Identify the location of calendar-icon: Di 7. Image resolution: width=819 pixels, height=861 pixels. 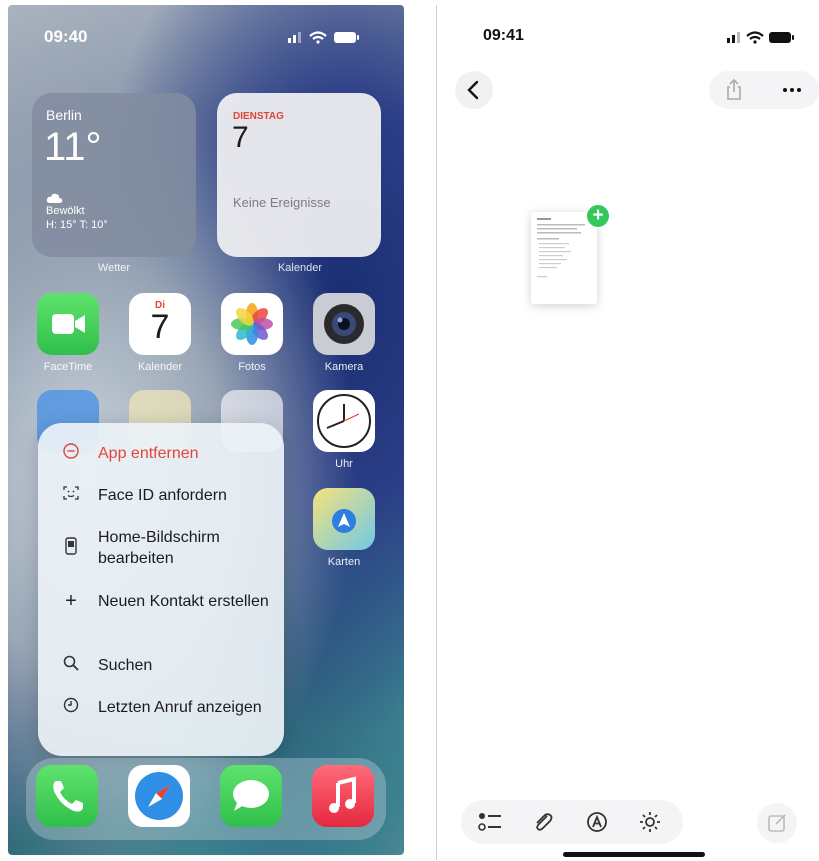
(160, 324).